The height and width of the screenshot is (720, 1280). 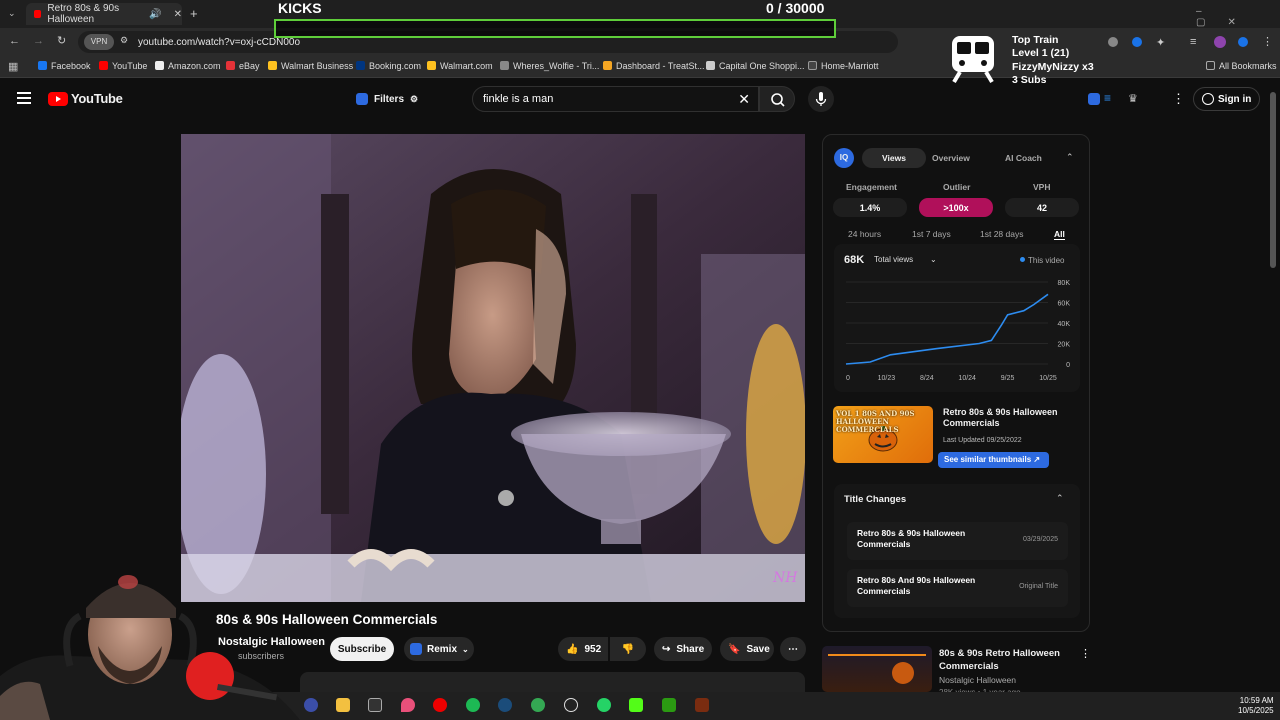 What do you see at coordinates (1004, 660) in the screenshot?
I see `recommended-title: 80s & 90s Retro Halloween Commercials` at bounding box center [1004, 660].